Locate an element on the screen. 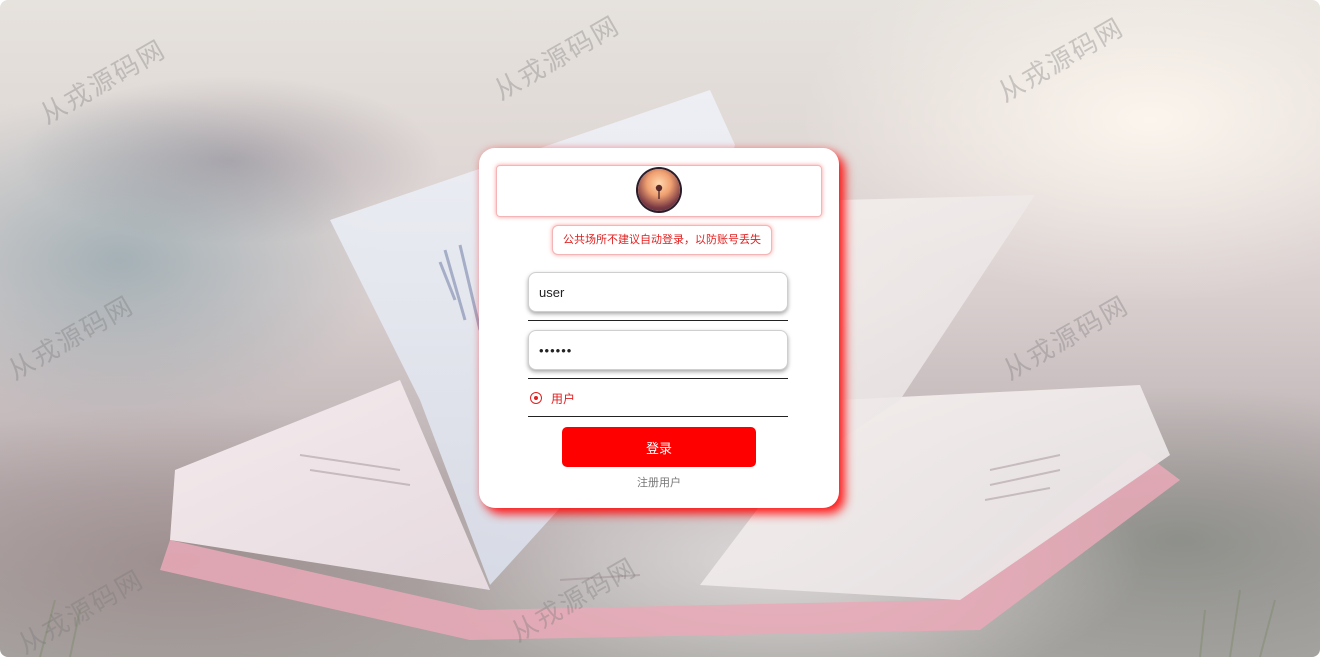 This screenshot has height=657, width=1320. radio-checked-icon is located at coordinates (536, 398).